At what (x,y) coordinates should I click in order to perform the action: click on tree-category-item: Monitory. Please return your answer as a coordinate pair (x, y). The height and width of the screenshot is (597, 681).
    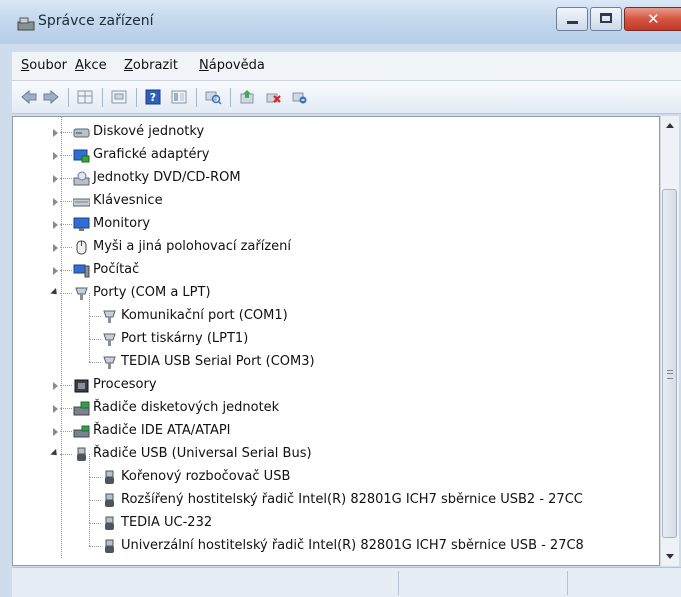
    Looking at the image, I should click on (336, 224).